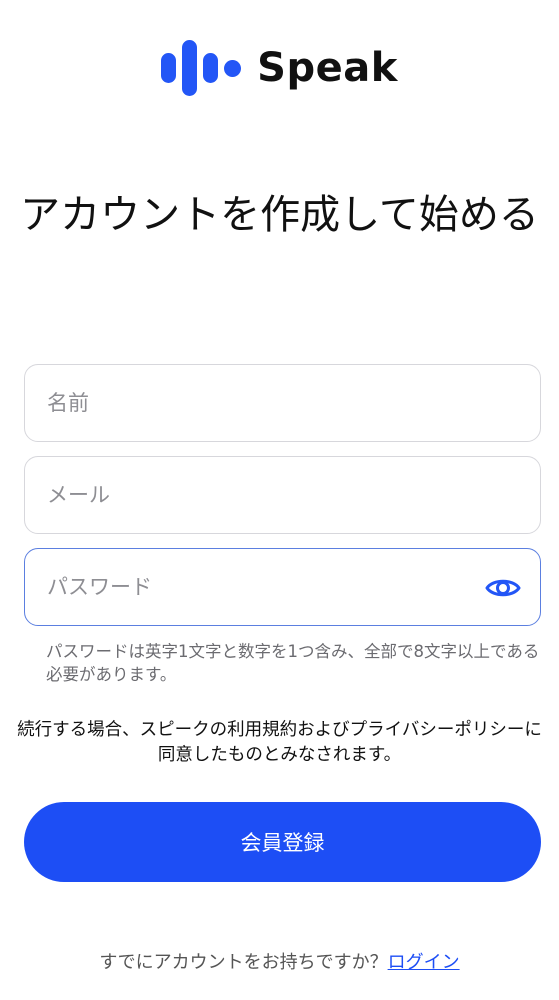 The width and height of the screenshot is (559, 1000). What do you see at coordinates (246, 587) in the screenshot?
I see `password-input` at bounding box center [246, 587].